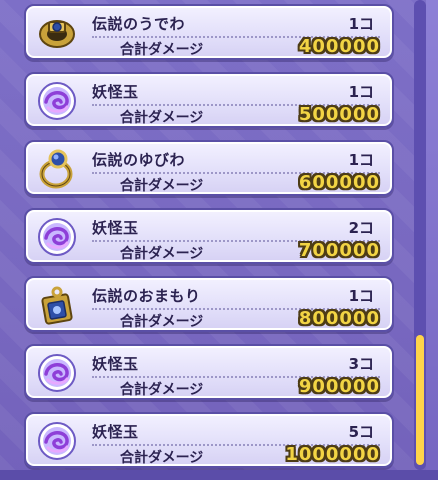 The width and height of the screenshot is (438, 480). I want to click on reward-row: 妖怪玉 5コ 合計ダメージ 1000000, so click(209, 440).